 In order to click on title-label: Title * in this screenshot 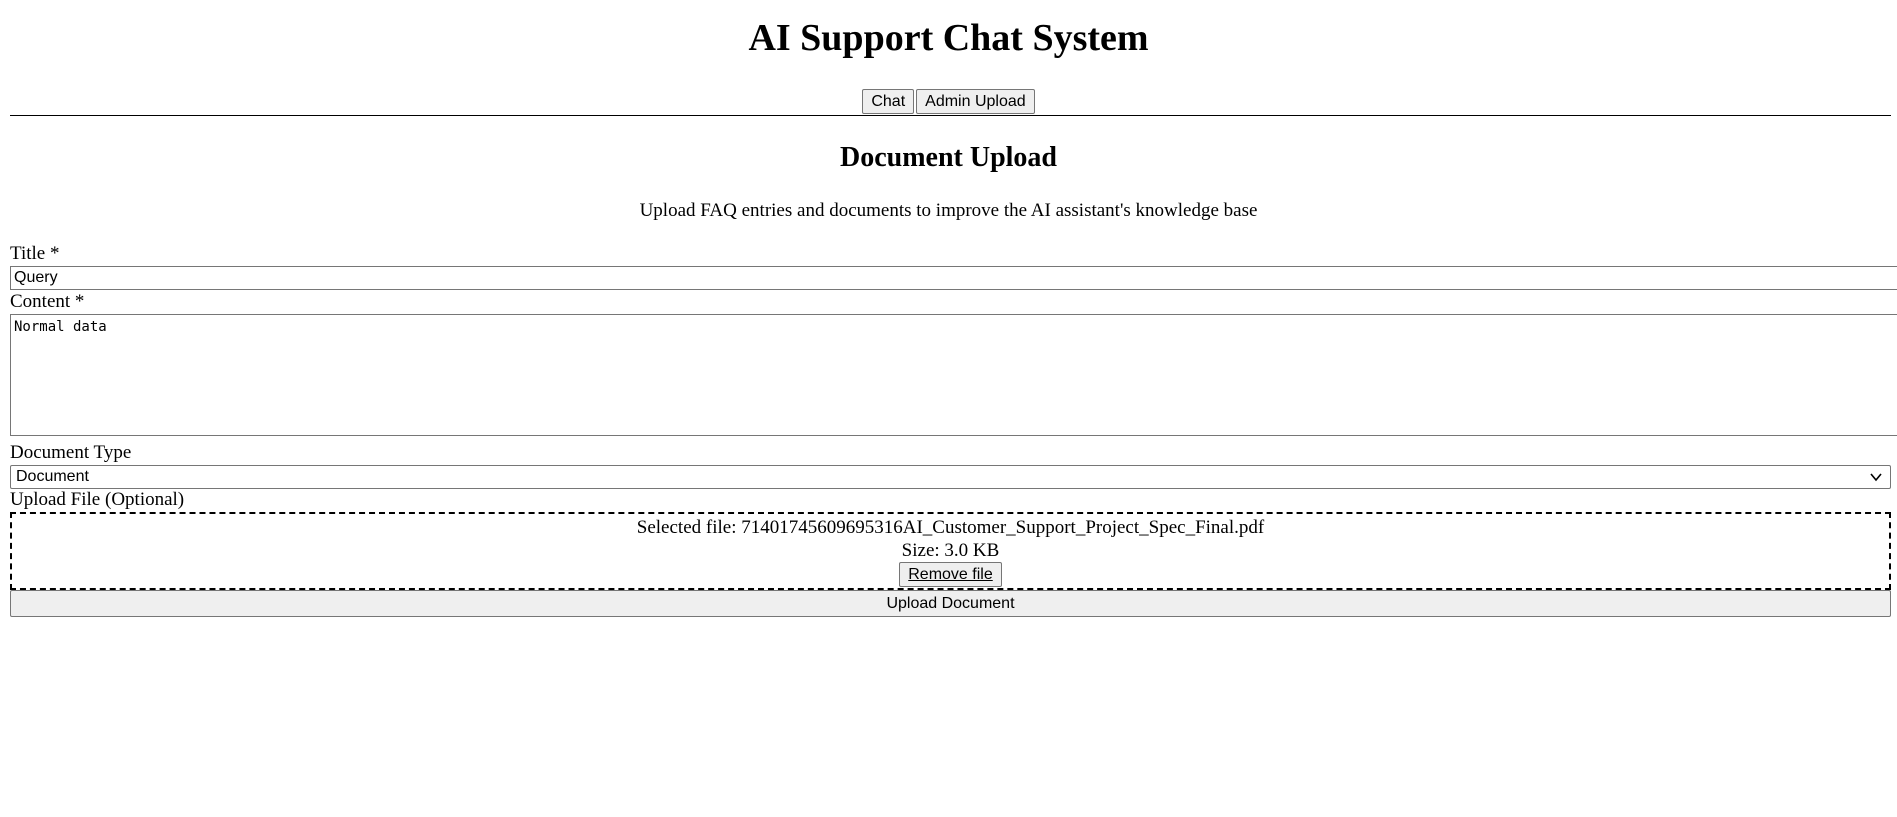, I will do `click(35, 253)`.